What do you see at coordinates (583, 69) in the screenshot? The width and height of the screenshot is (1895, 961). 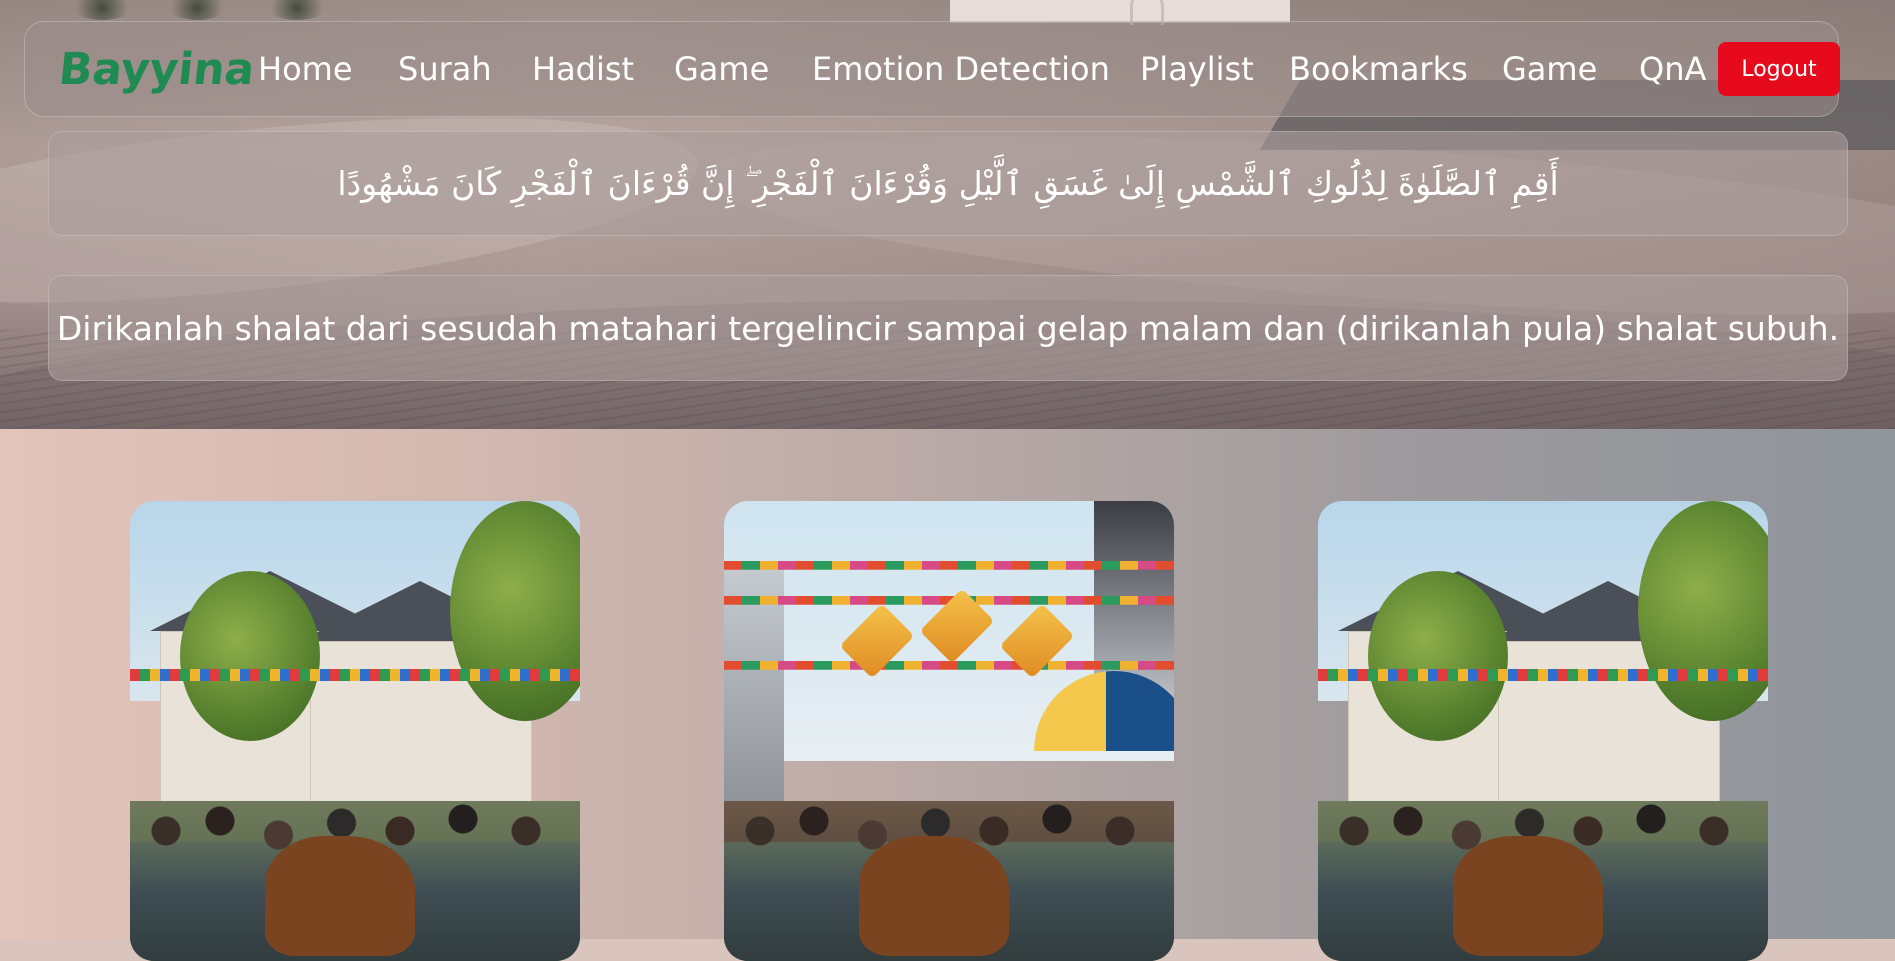 I see `nav-hadist: Hadist` at bounding box center [583, 69].